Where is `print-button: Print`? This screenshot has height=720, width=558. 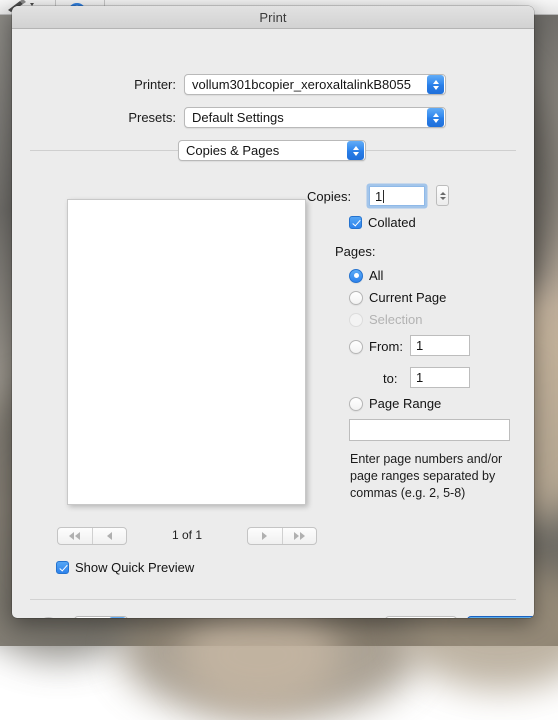
print-button: Print is located at coordinates (500, 617).